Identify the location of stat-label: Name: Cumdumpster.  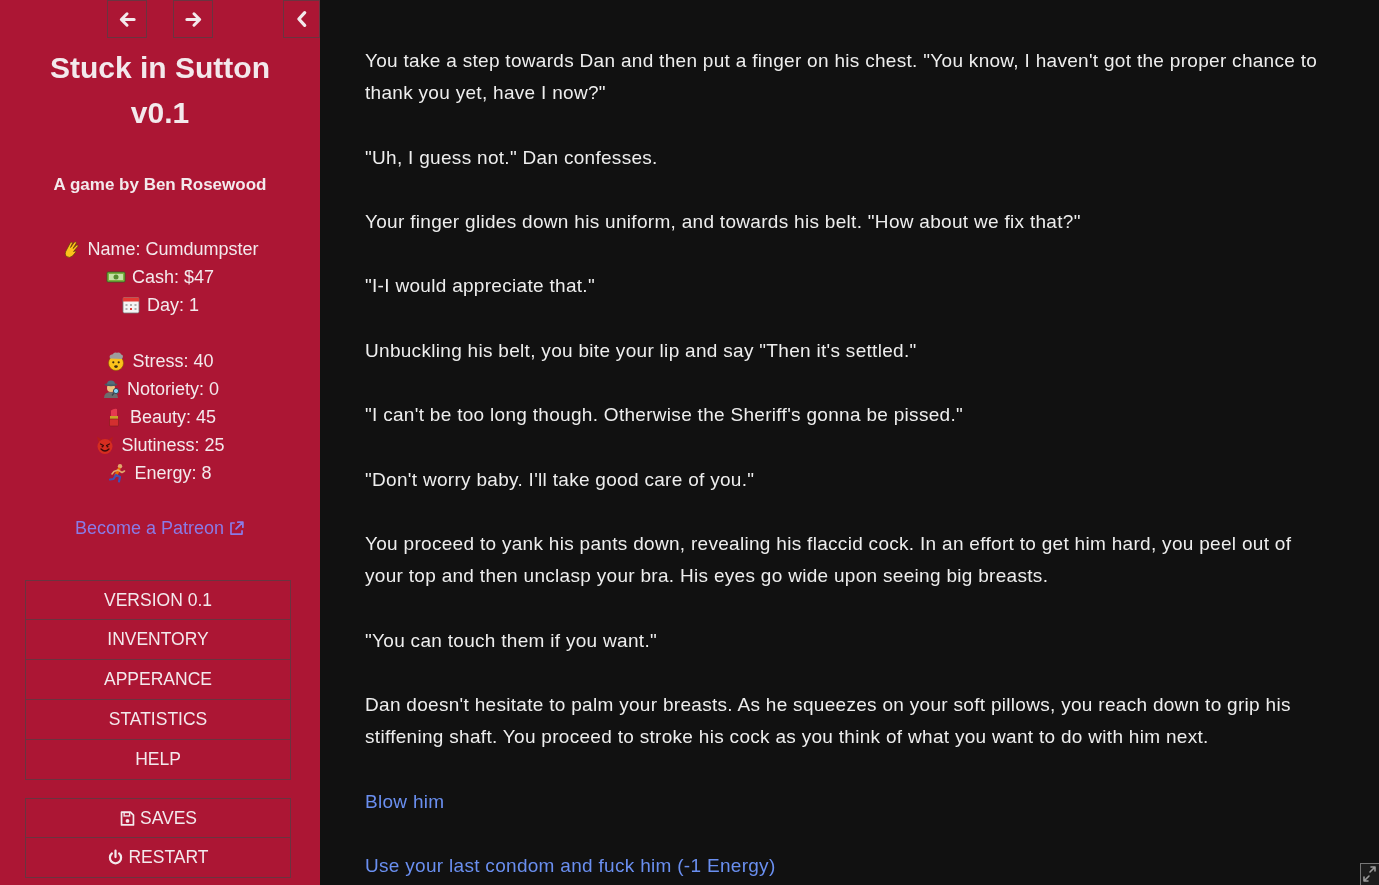
(173, 249).